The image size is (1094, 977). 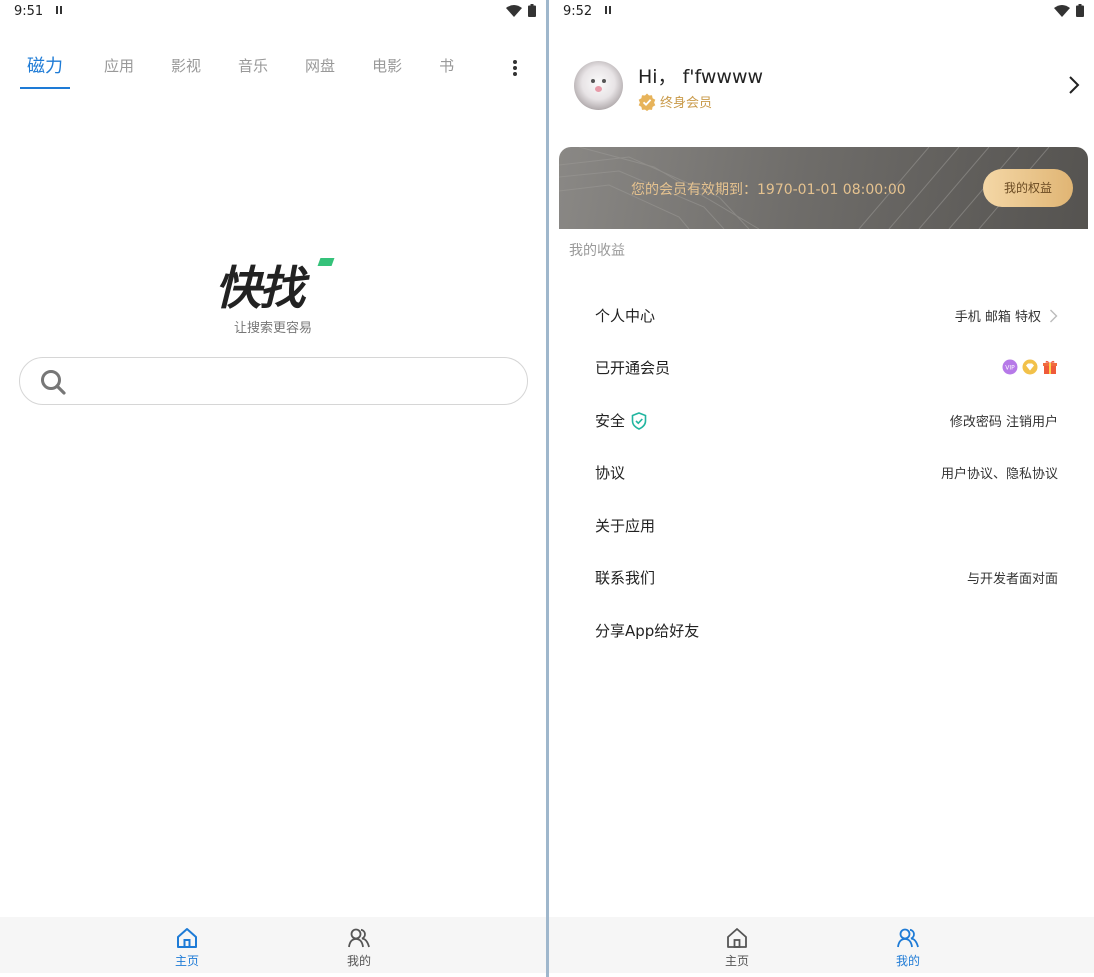 I want to click on membership-expiry: 您的会员有效期到：1970-01-01 08:00:00, so click(x=768, y=190).